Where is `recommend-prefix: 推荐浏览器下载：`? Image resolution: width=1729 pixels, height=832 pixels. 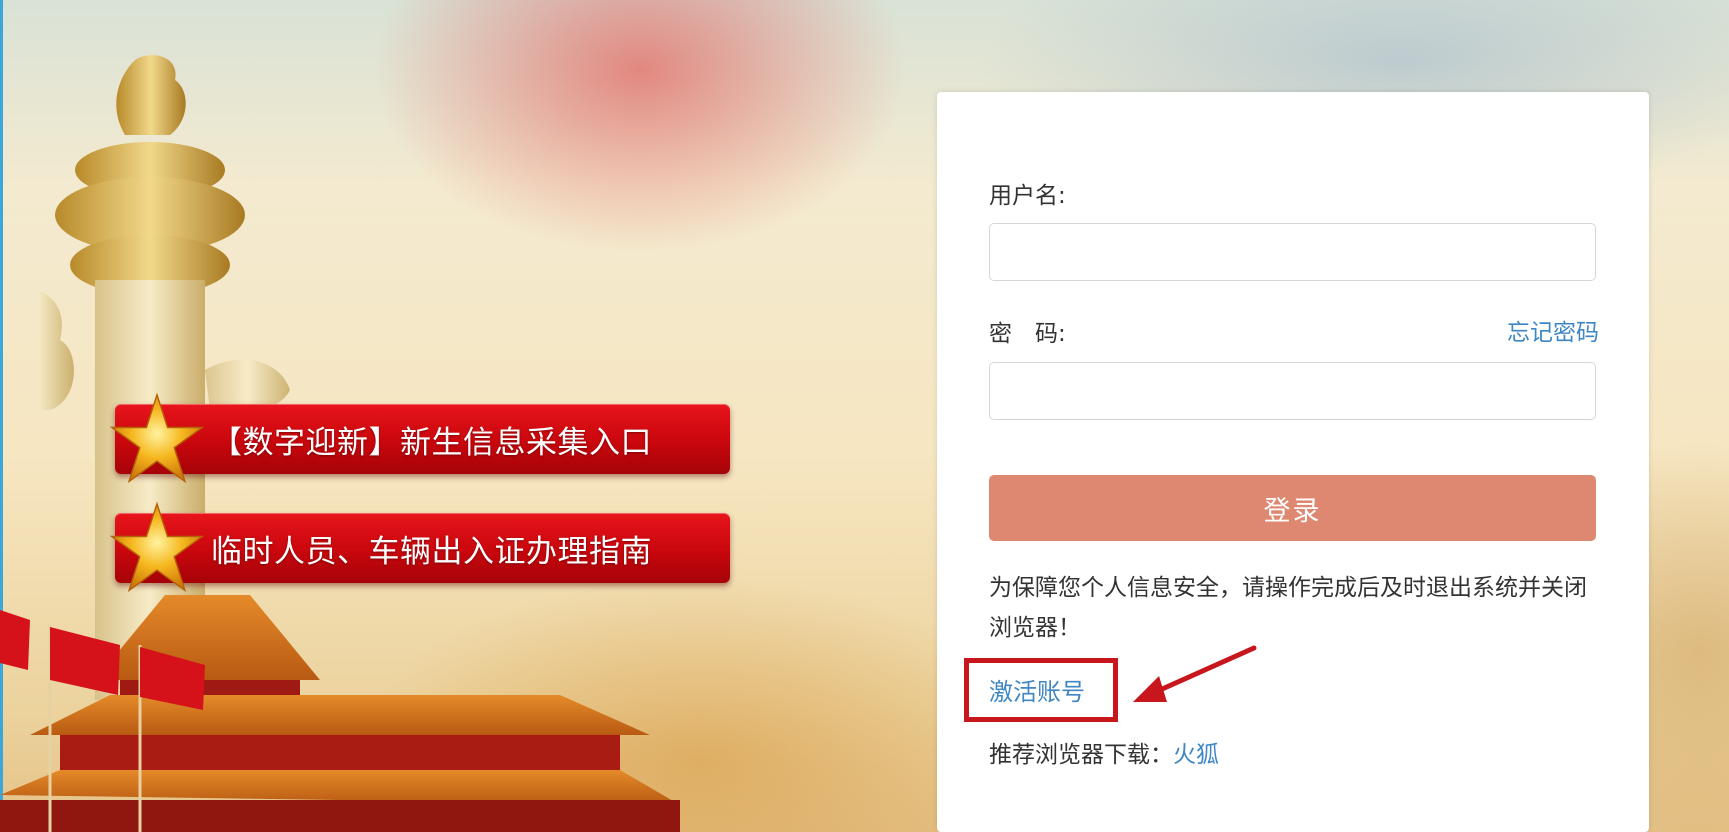 recommend-prefix: 推荐浏览器下载： is located at coordinates (1081, 755).